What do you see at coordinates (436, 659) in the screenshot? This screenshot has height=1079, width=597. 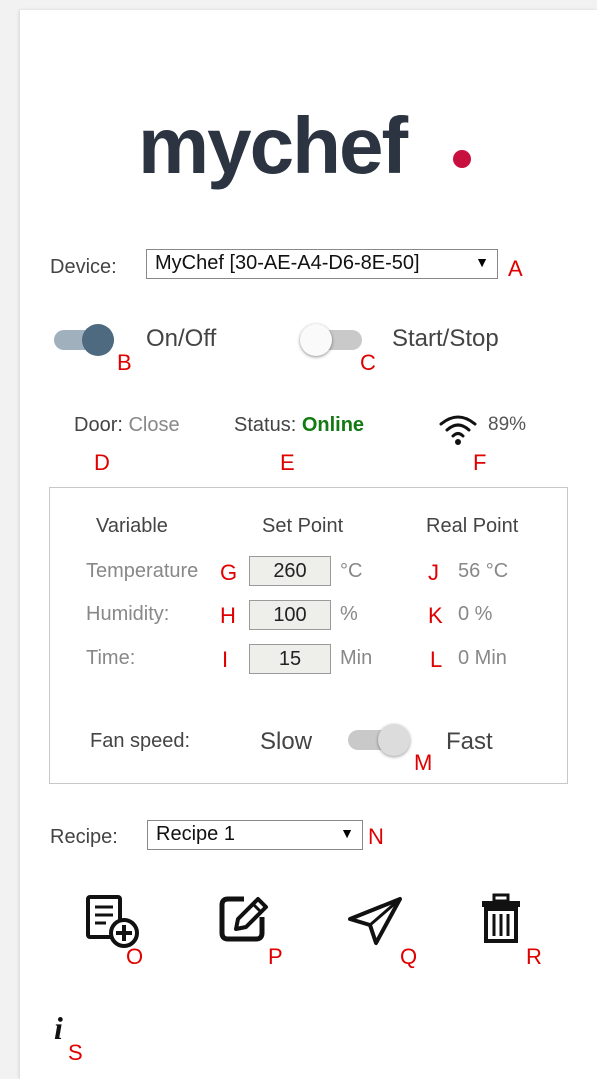 I see `marker-l: L` at bounding box center [436, 659].